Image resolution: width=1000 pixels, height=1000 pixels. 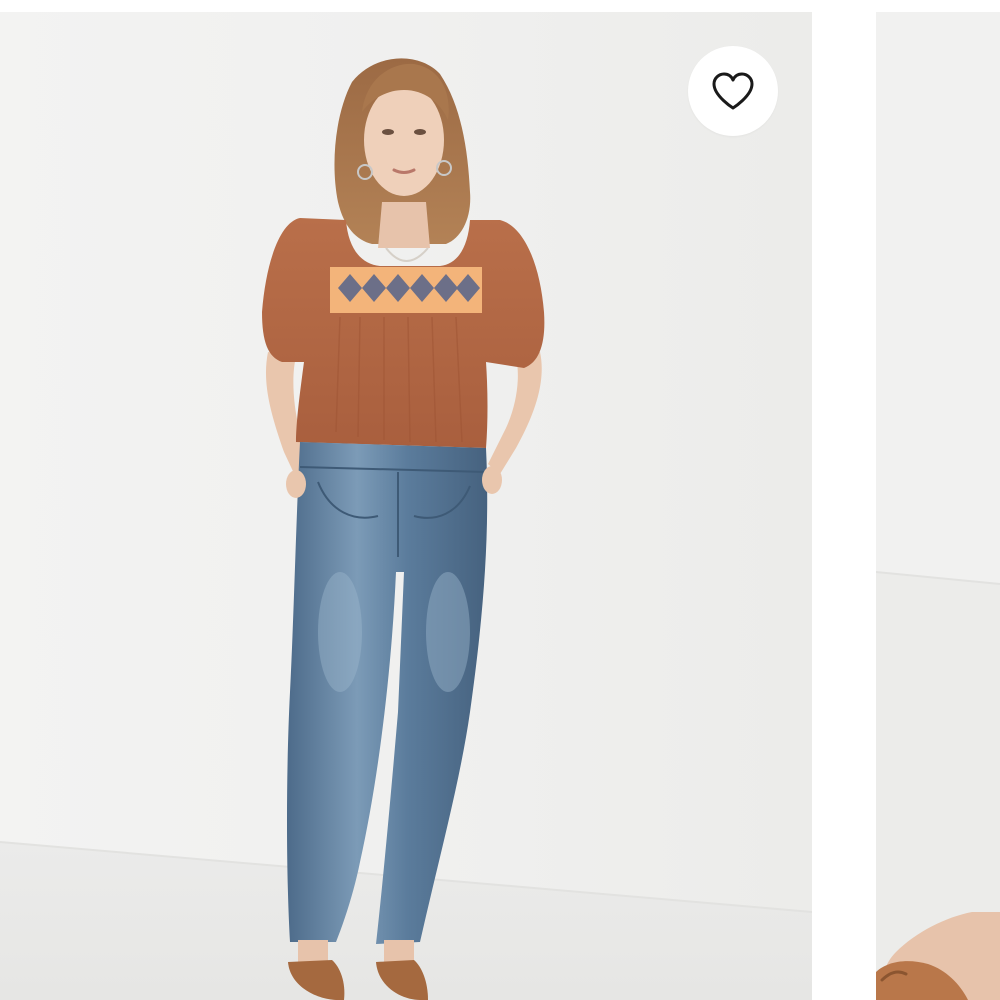 I want to click on product-photo-next, so click(x=938, y=506).